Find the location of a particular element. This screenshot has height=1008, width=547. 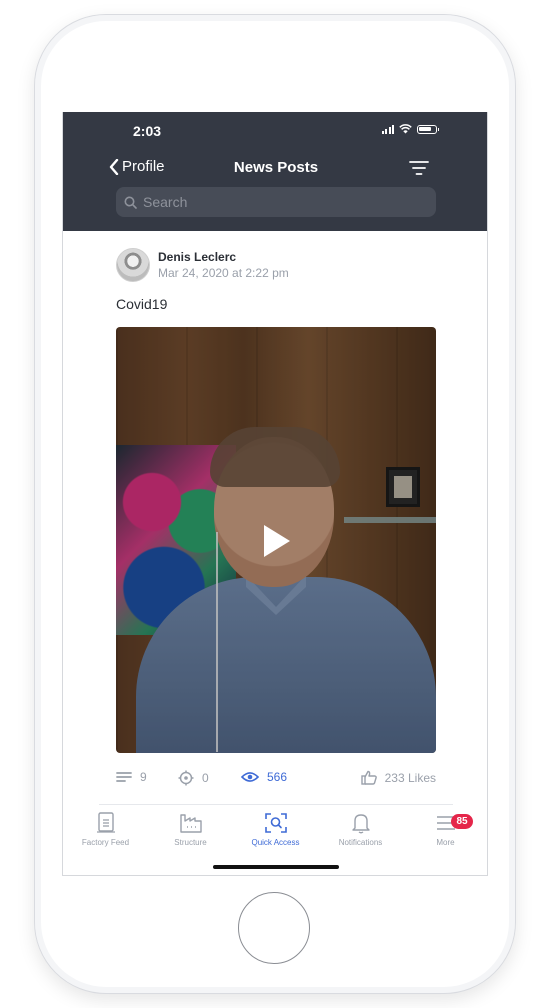

views-count: 566 is located at coordinates (277, 777).